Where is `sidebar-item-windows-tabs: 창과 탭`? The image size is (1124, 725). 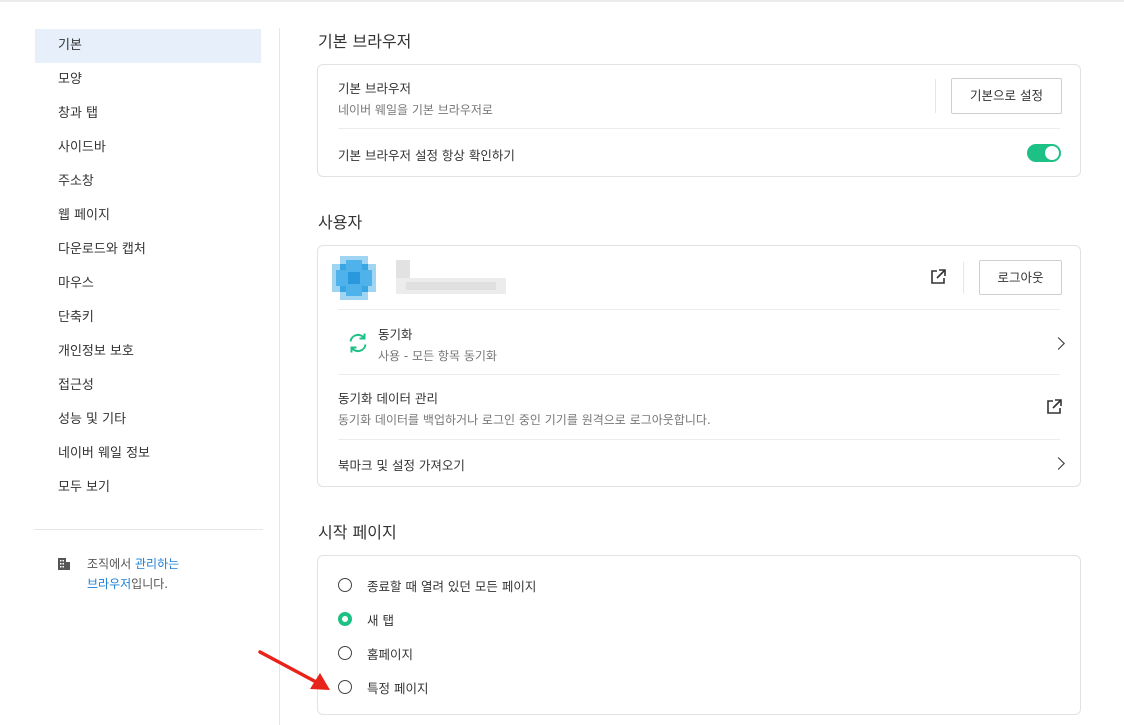 sidebar-item-windows-tabs: 창과 탭 is located at coordinates (148, 114).